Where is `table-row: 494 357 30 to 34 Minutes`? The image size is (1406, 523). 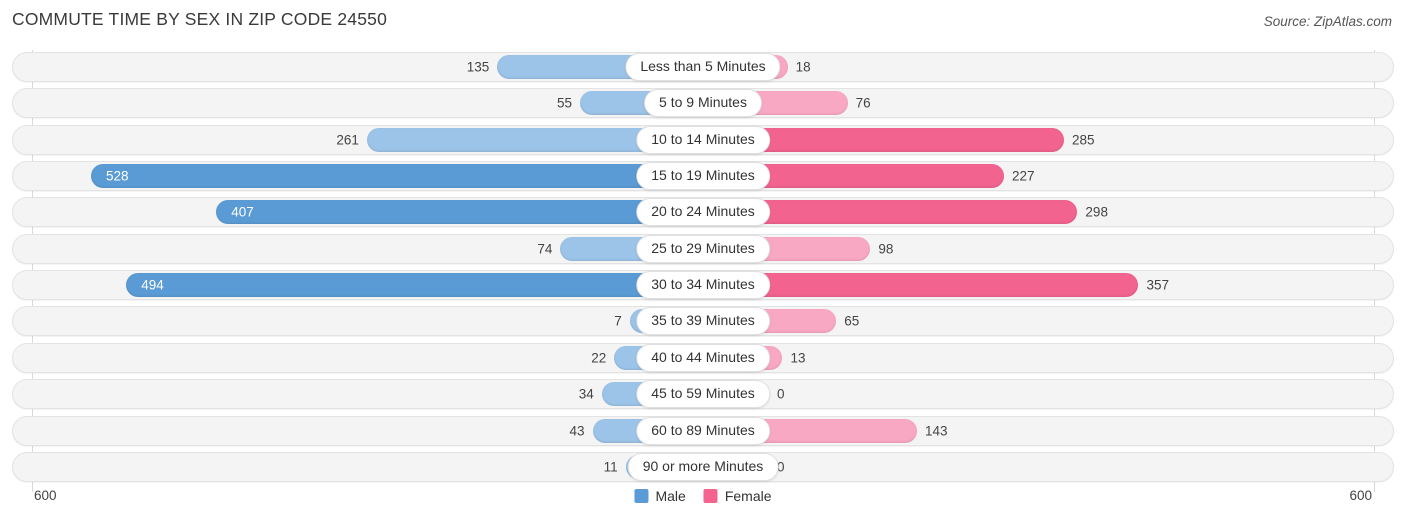
table-row: 494 357 30 to 34 Minutes is located at coordinates (703, 285).